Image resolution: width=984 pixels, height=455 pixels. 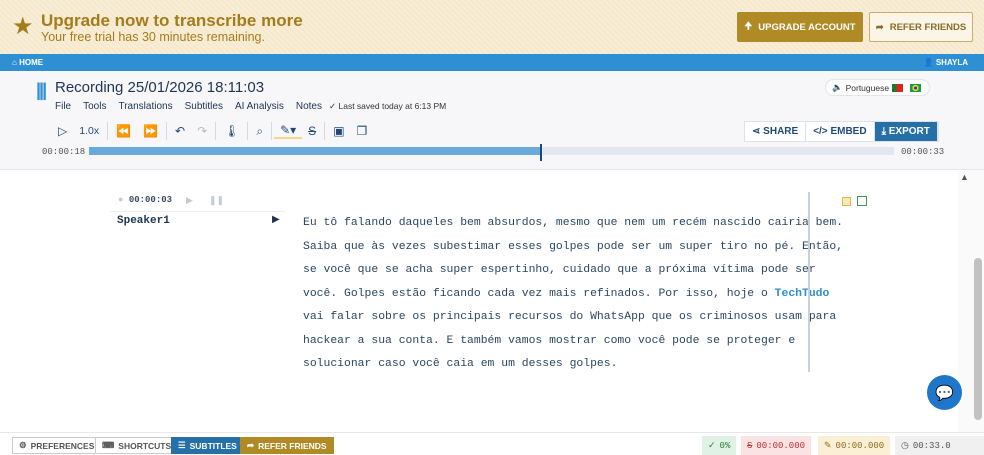 I want to click on export-label: EXPORT, so click(x=909, y=131).